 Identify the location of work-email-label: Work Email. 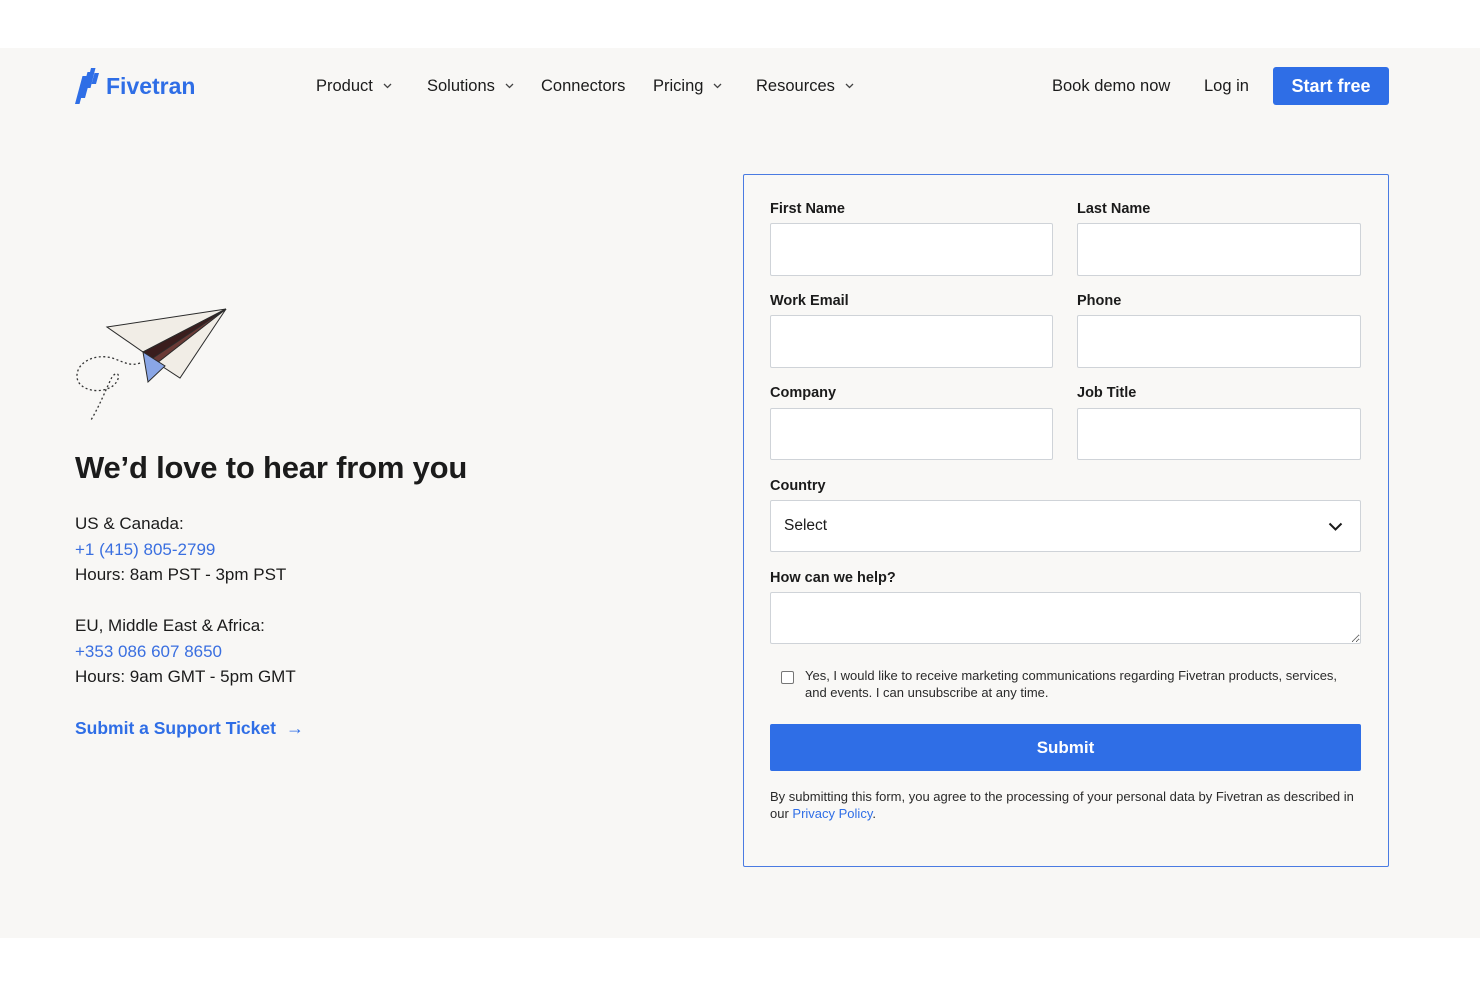
(809, 301).